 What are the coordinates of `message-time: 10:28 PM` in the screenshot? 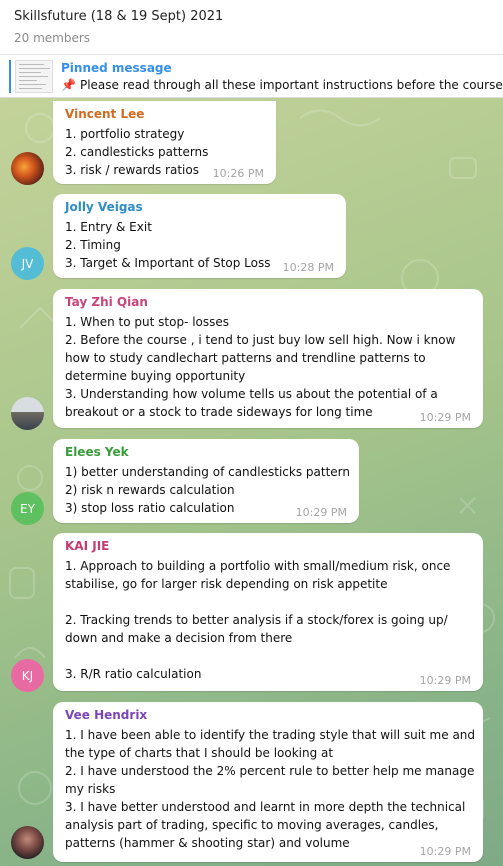 It's located at (308, 267).